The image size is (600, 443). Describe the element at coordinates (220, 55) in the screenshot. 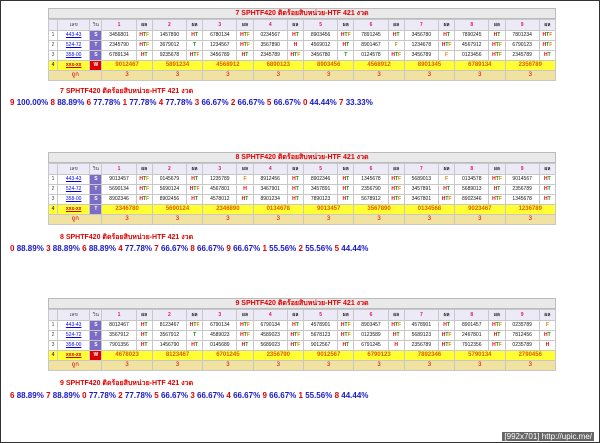

I see `digit-set-cell: 3456789` at that location.